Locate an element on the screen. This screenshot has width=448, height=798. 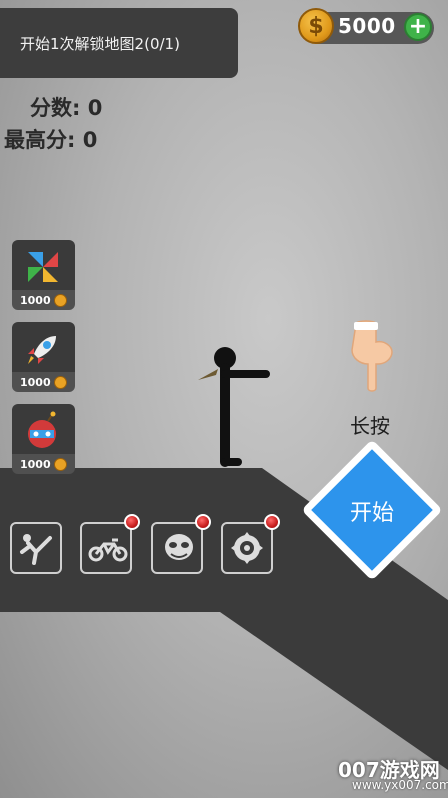
score-label: 分数: is located at coordinates (55, 108).